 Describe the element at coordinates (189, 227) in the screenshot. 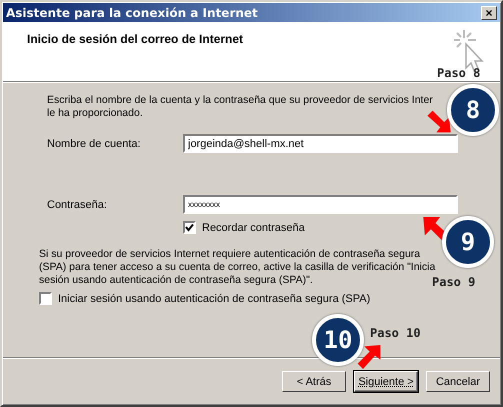

I see `remember-checkbox` at that location.